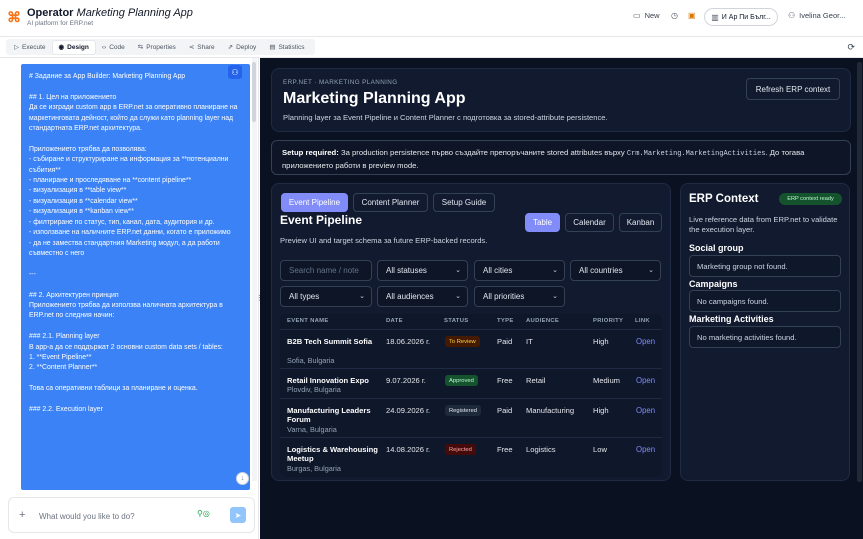 This screenshot has height=539, width=863. I want to click on tab-setup-guide: Setup Guide, so click(464, 202).